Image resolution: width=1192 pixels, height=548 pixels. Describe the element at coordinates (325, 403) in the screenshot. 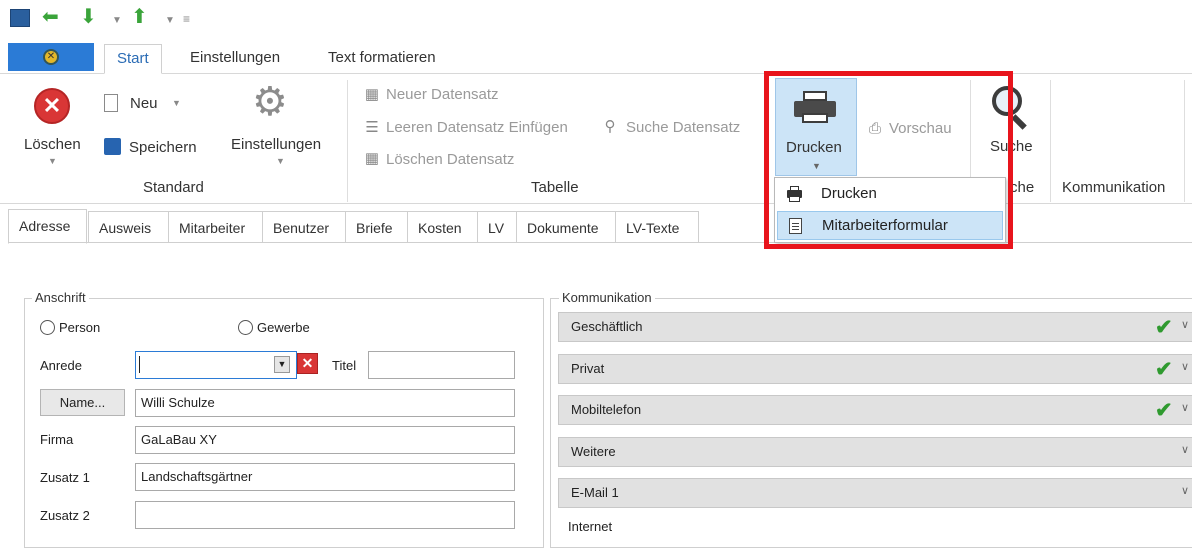

I see `name-field: Willi Schulze` at that location.